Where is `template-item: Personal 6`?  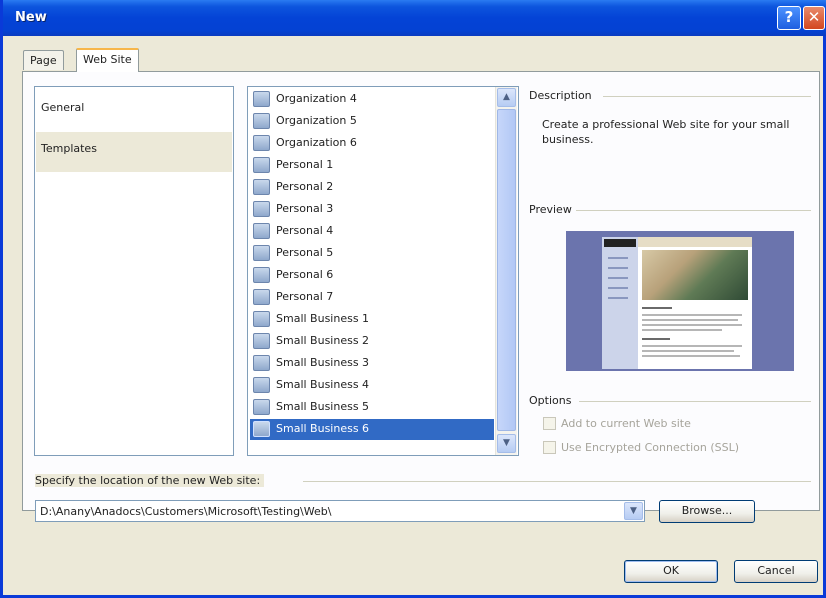 template-item: Personal 6 is located at coordinates (372, 275).